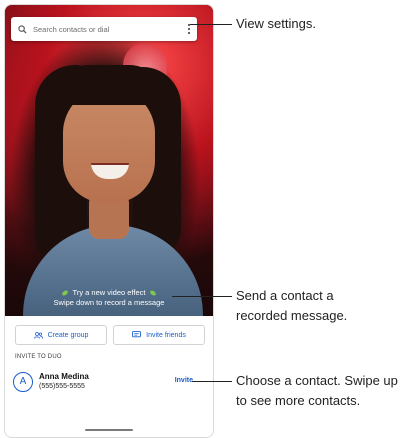 The height and width of the screenshot is (438, 416). What do you see at coordinates (23, 382) in the screenshot?
I see `avatar: A` at bounding box center [23, 382].